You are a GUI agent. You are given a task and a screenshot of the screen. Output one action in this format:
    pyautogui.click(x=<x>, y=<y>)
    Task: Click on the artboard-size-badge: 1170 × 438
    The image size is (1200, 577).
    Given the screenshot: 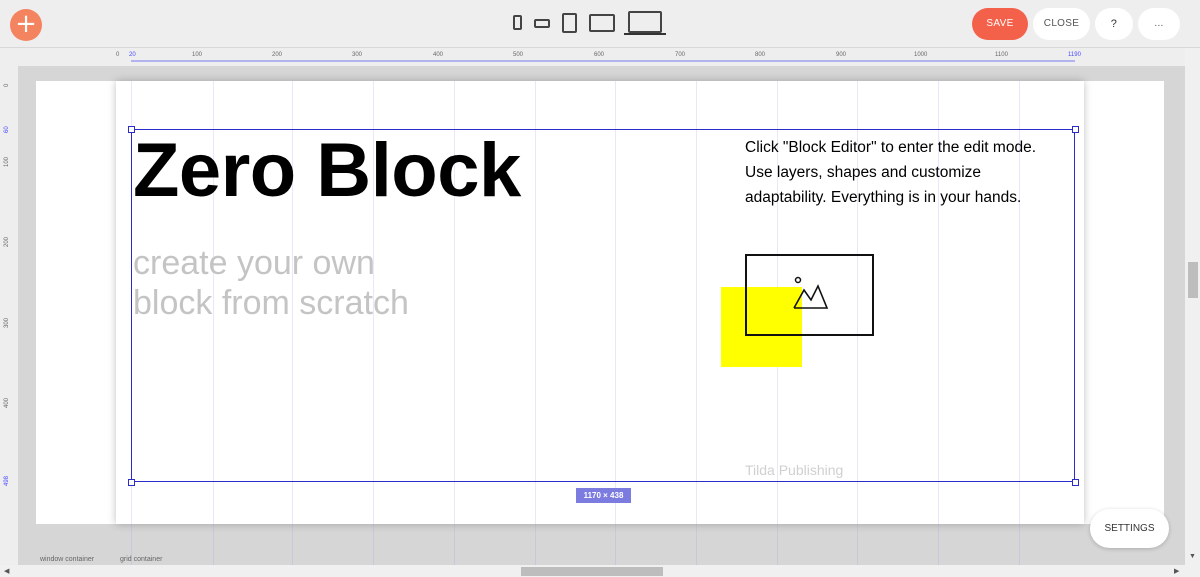 What is the action you would take?
    pyautogui.click(x=603, y=495)
    